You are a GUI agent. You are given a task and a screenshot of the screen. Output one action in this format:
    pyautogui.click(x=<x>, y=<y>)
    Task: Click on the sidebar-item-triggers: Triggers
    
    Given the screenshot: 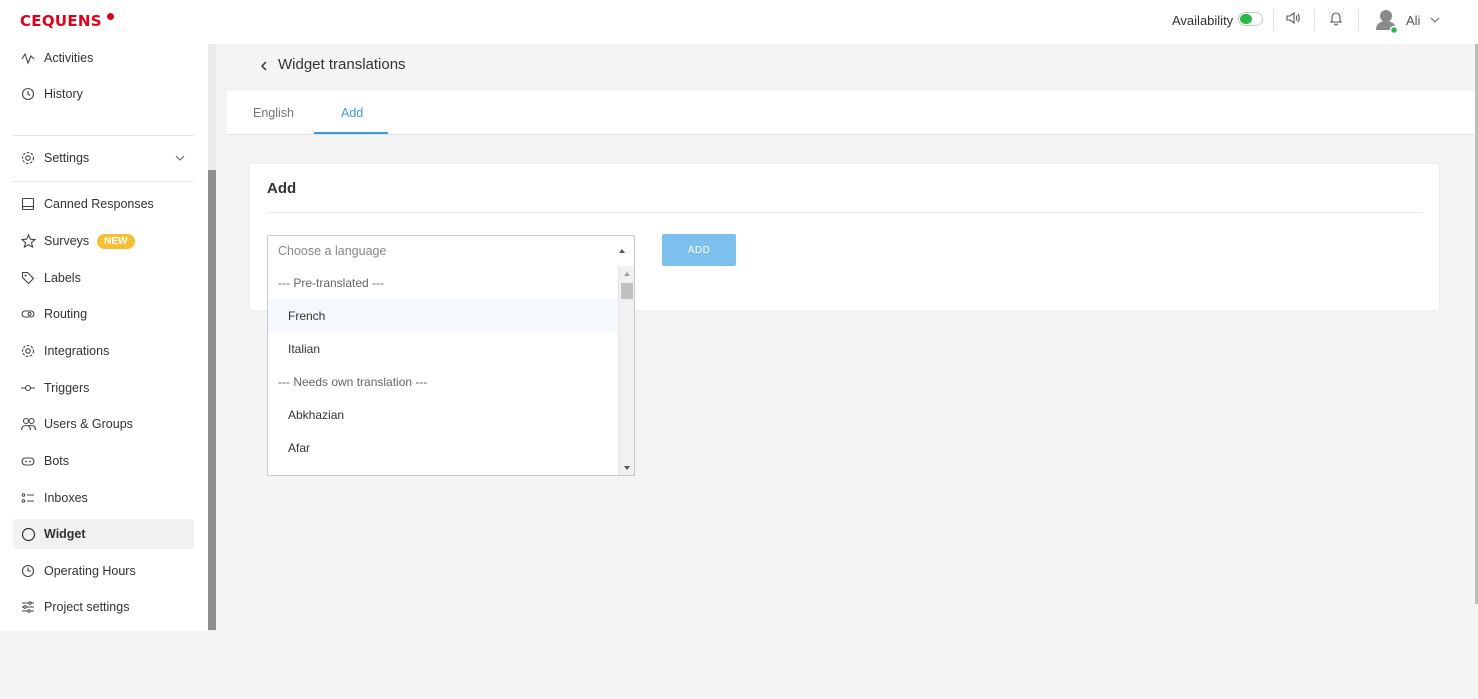 What is the action you would take?
    pyautogui.click(x=103, y=388)
    